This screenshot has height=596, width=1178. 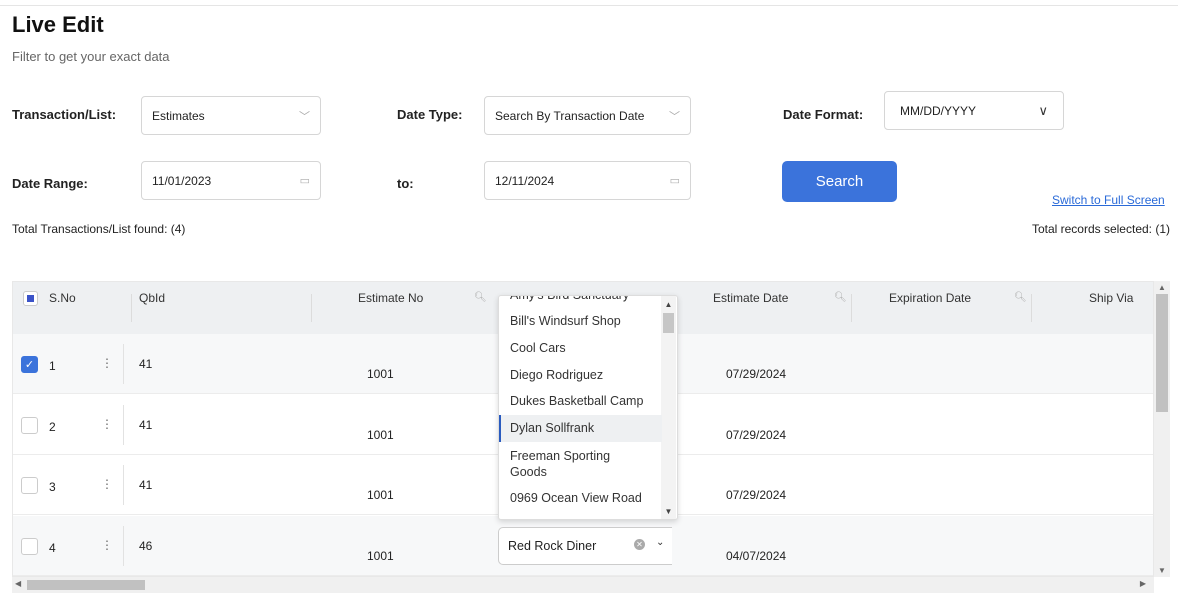 What do you see at coordinates (583, 585) in the screenshot?
I see `horizontal-scrollbar: ◀ ▶` at bounding box center [583, 585].